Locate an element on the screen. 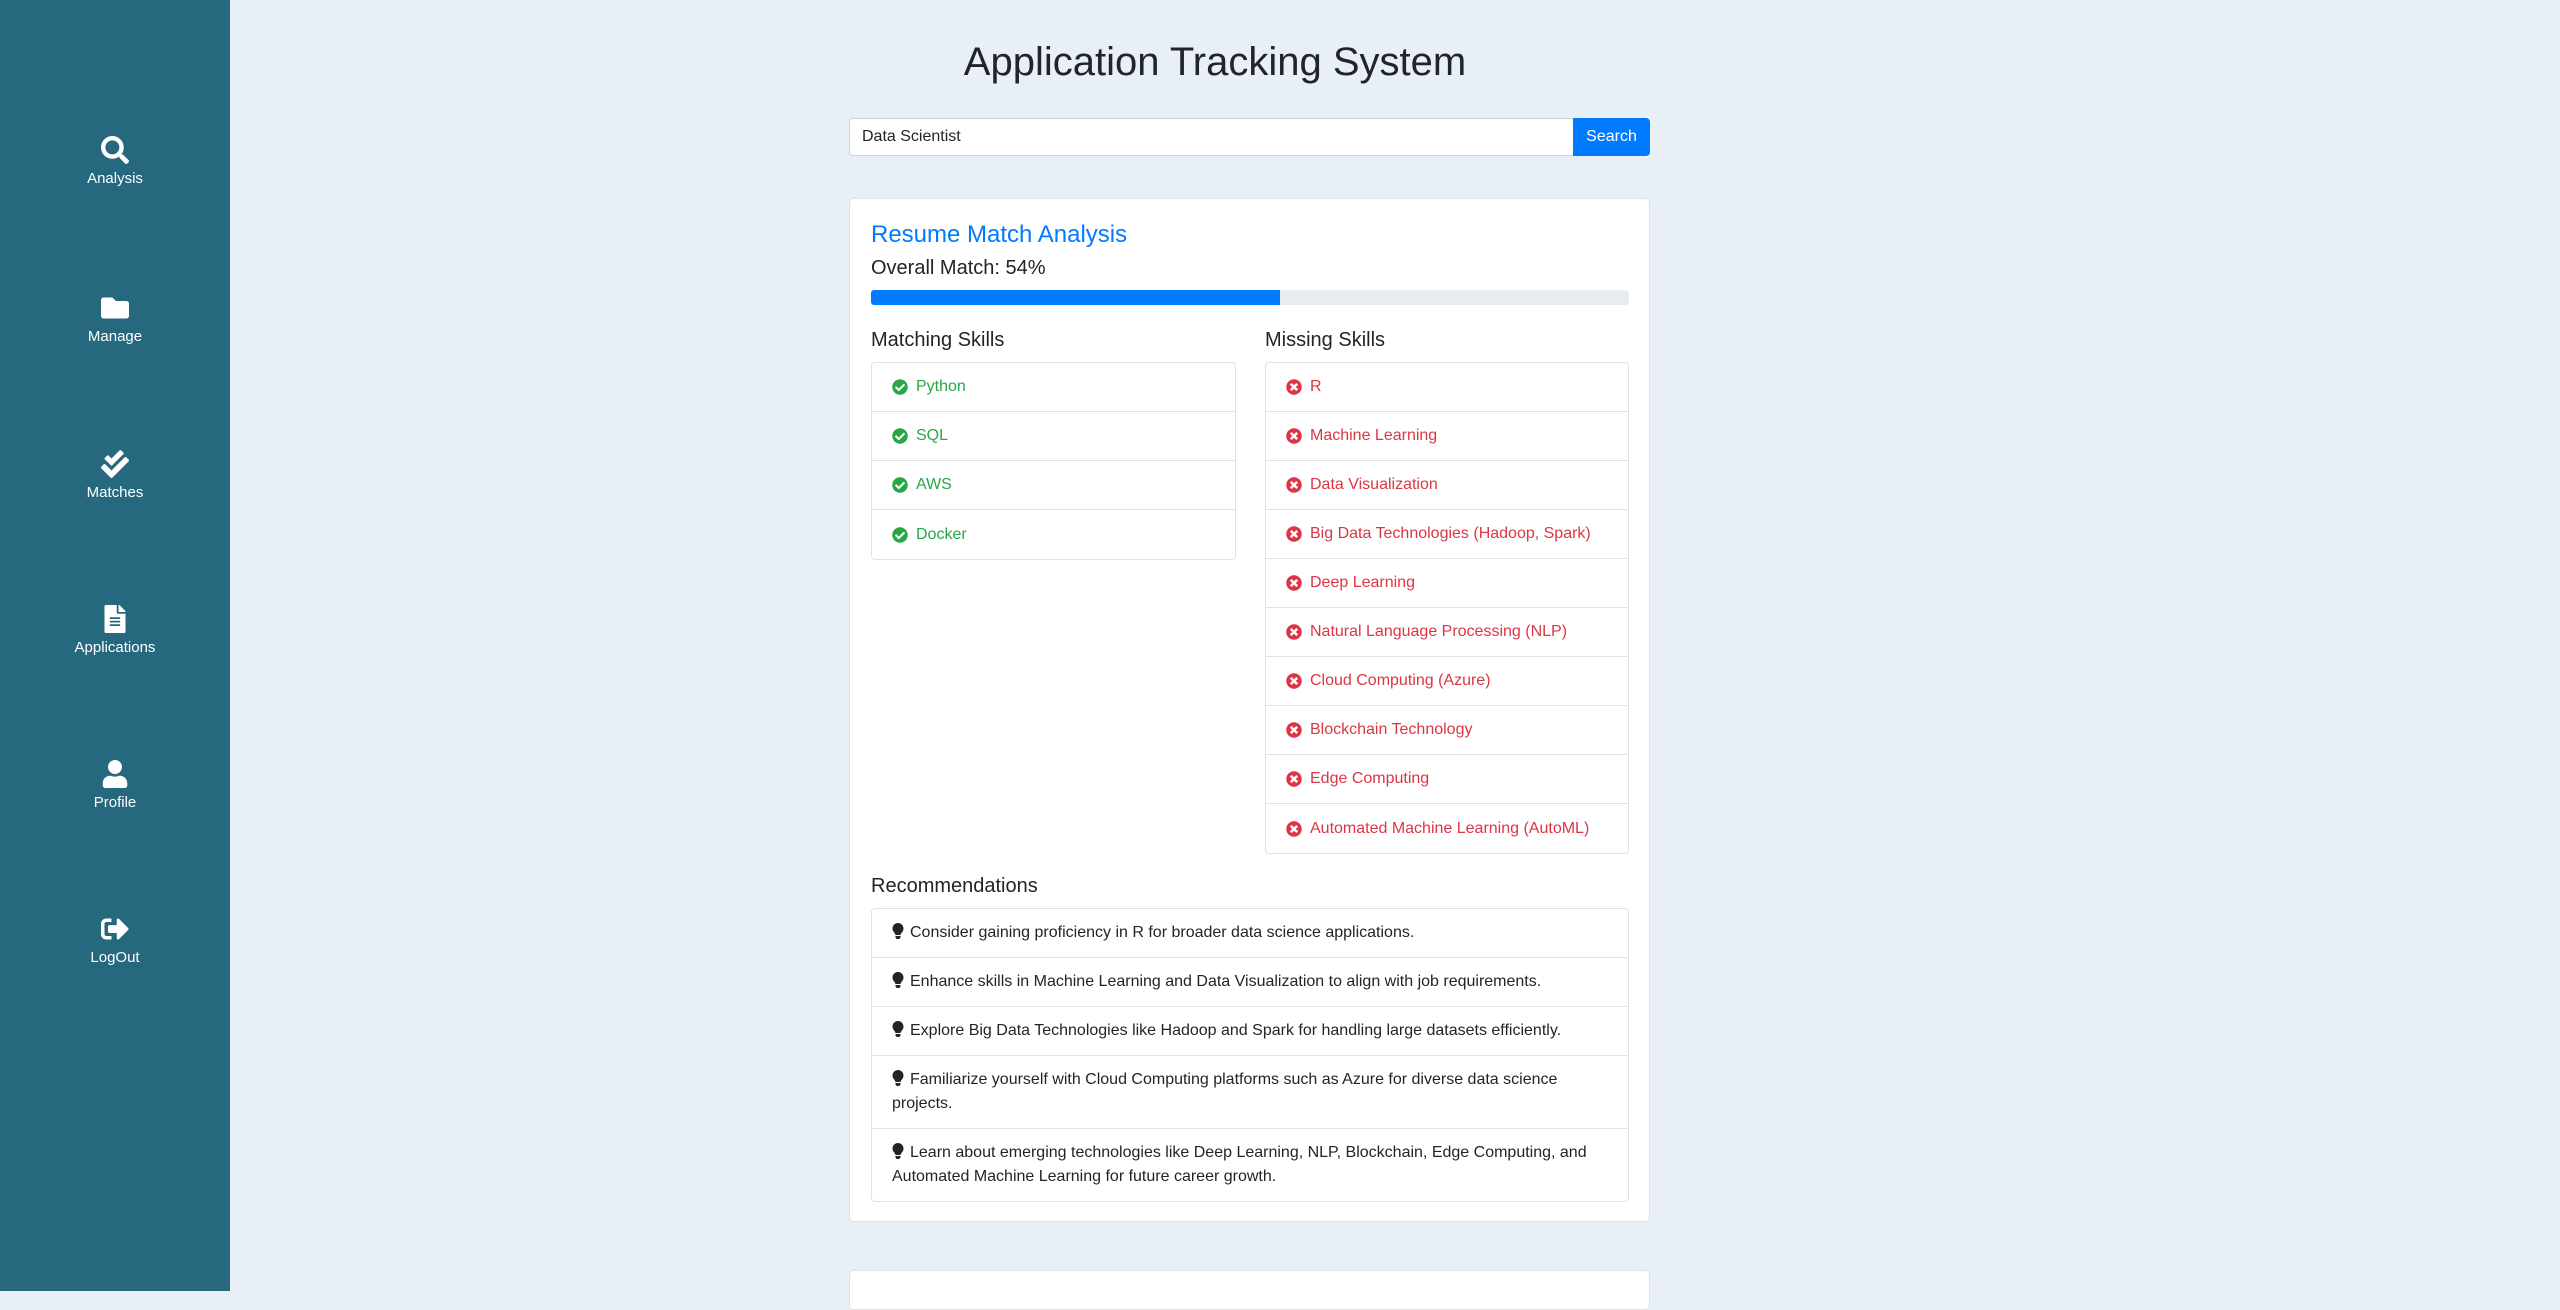 This screenshot has height=1310, width=2560. sidebar-item-matches: Matches is located at coordinates (115, 490).